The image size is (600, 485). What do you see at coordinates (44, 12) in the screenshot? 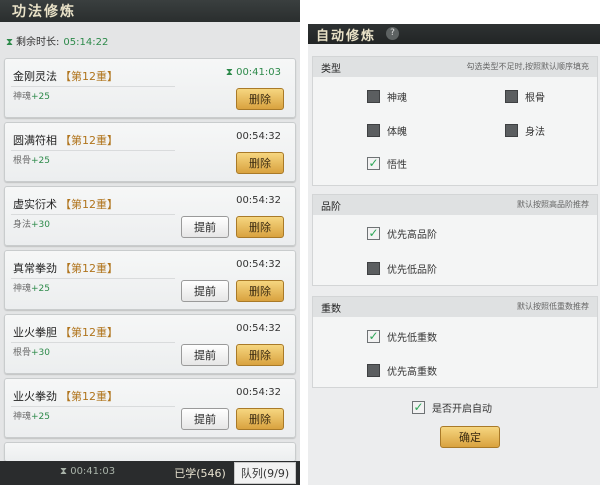
I see `panel-title: 功法修炼` at bounding box center [44, 12].